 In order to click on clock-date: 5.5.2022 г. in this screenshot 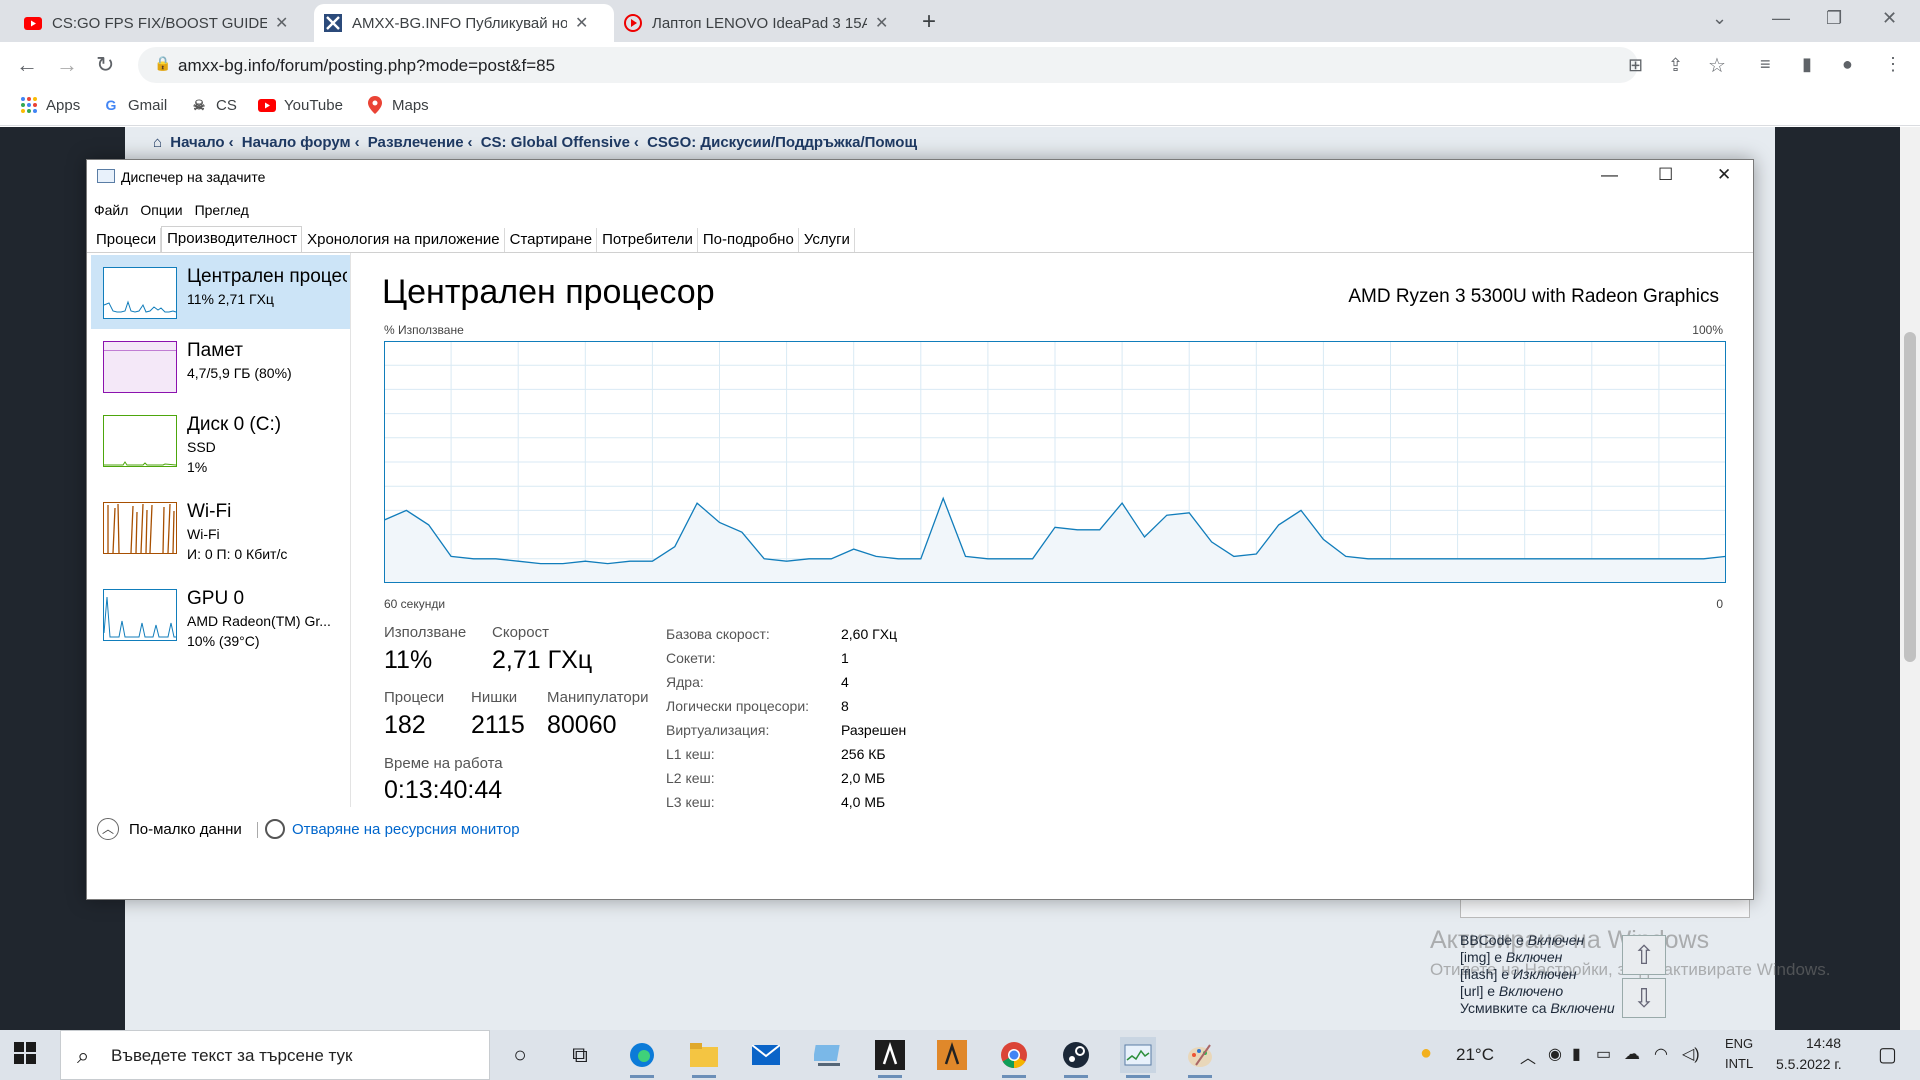, I will do `click(1809, 1064)`.